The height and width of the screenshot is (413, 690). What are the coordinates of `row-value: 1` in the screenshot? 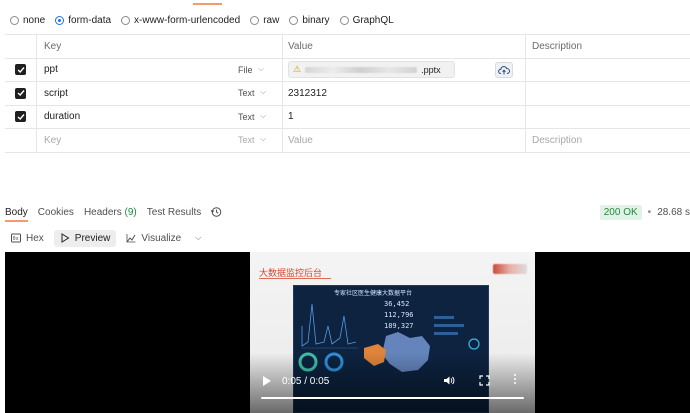 It's located at (291, 116).